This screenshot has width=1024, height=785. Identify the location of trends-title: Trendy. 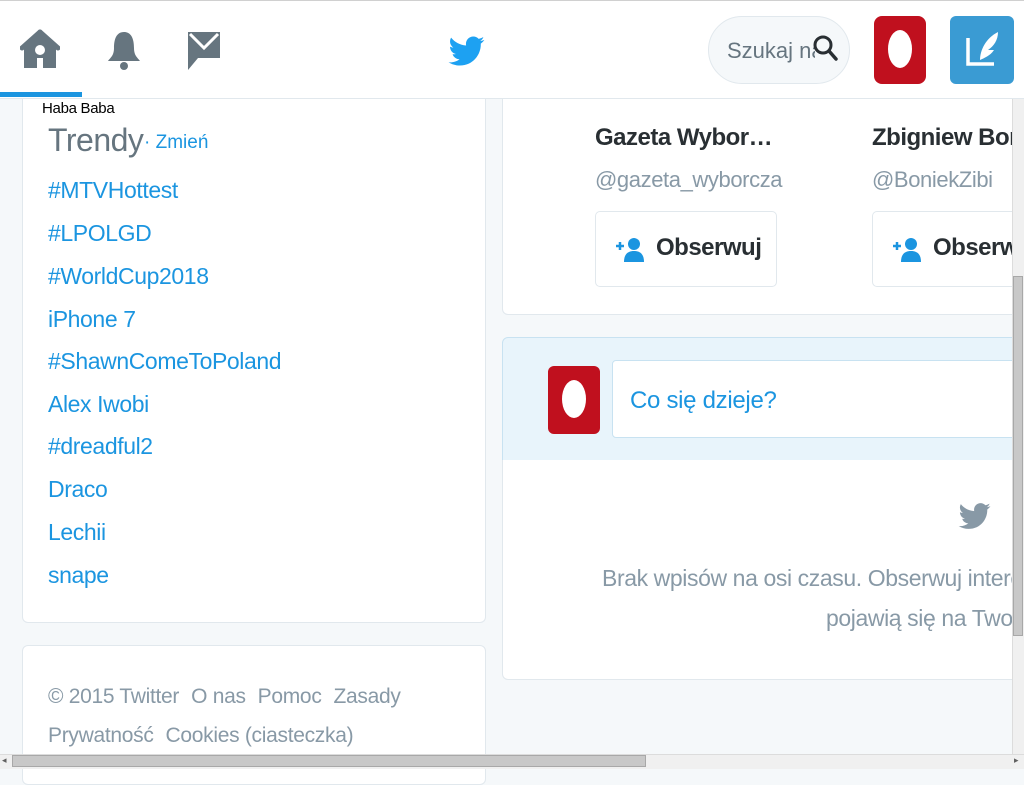
(96, 140).